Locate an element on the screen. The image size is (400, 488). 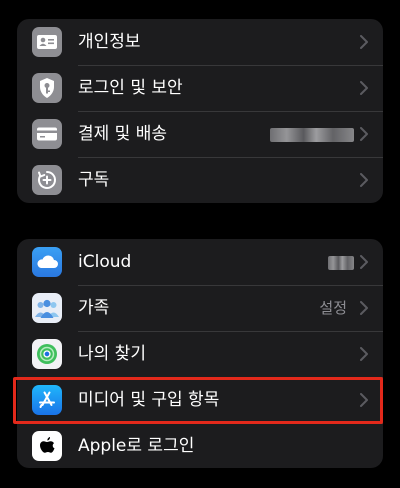
shield-key-icon is located at coordinates (47, 88).